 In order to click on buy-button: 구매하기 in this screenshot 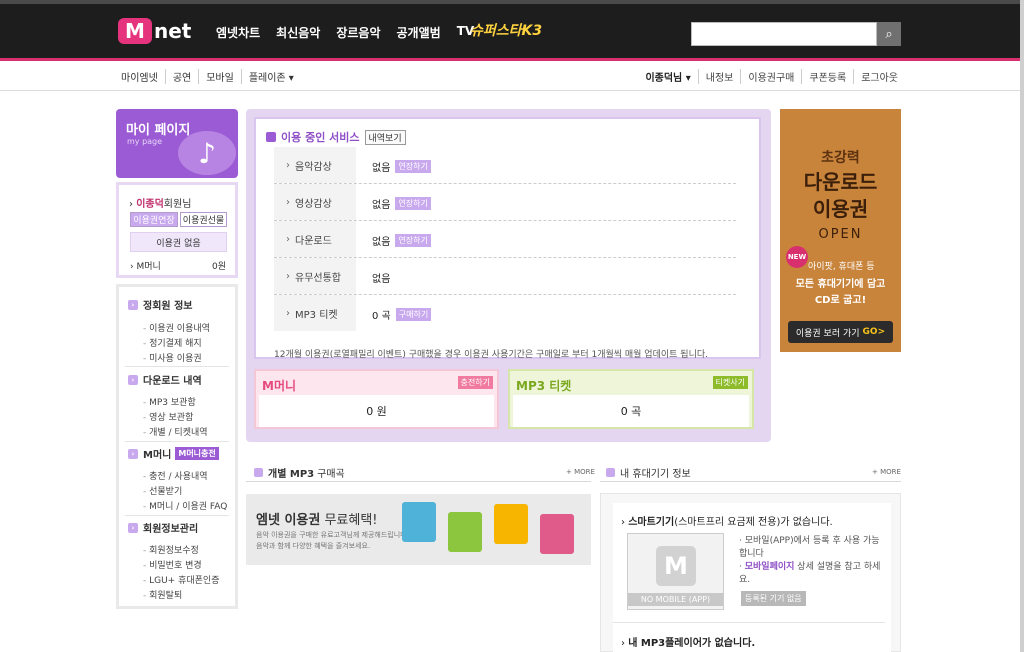, I will do `click(413, 314)`.